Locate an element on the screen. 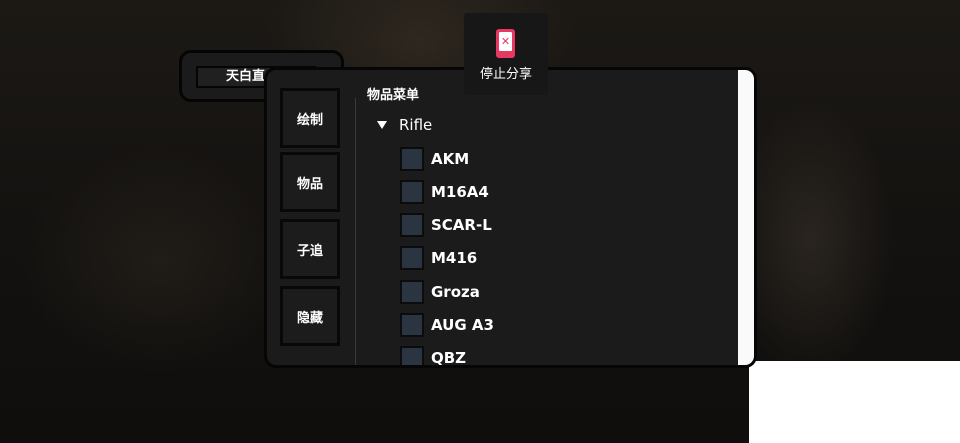 The width and height of the screenshot is (960, 443). stop-sharing-button: ✕ 停止分享 is located at coordinates (506, 54).